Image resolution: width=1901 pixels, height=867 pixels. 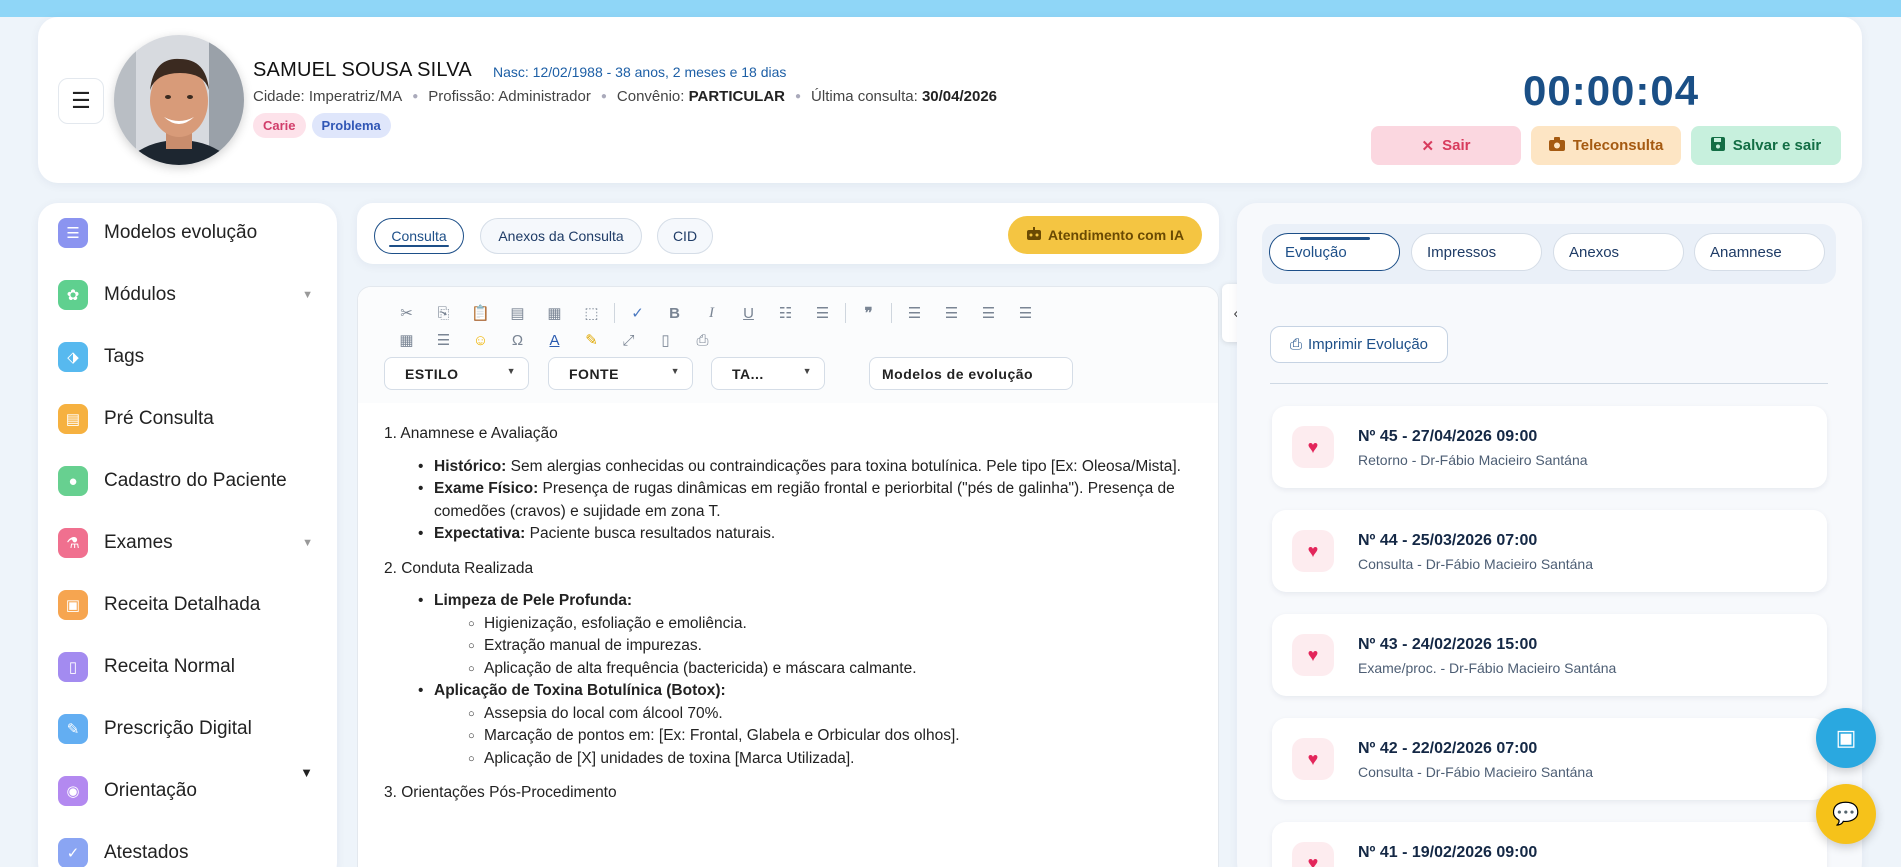 What do you see at coordinates (351, 125) in the screenshot?
I see `tag-problema: Problema` at bounding box center [351, 125].